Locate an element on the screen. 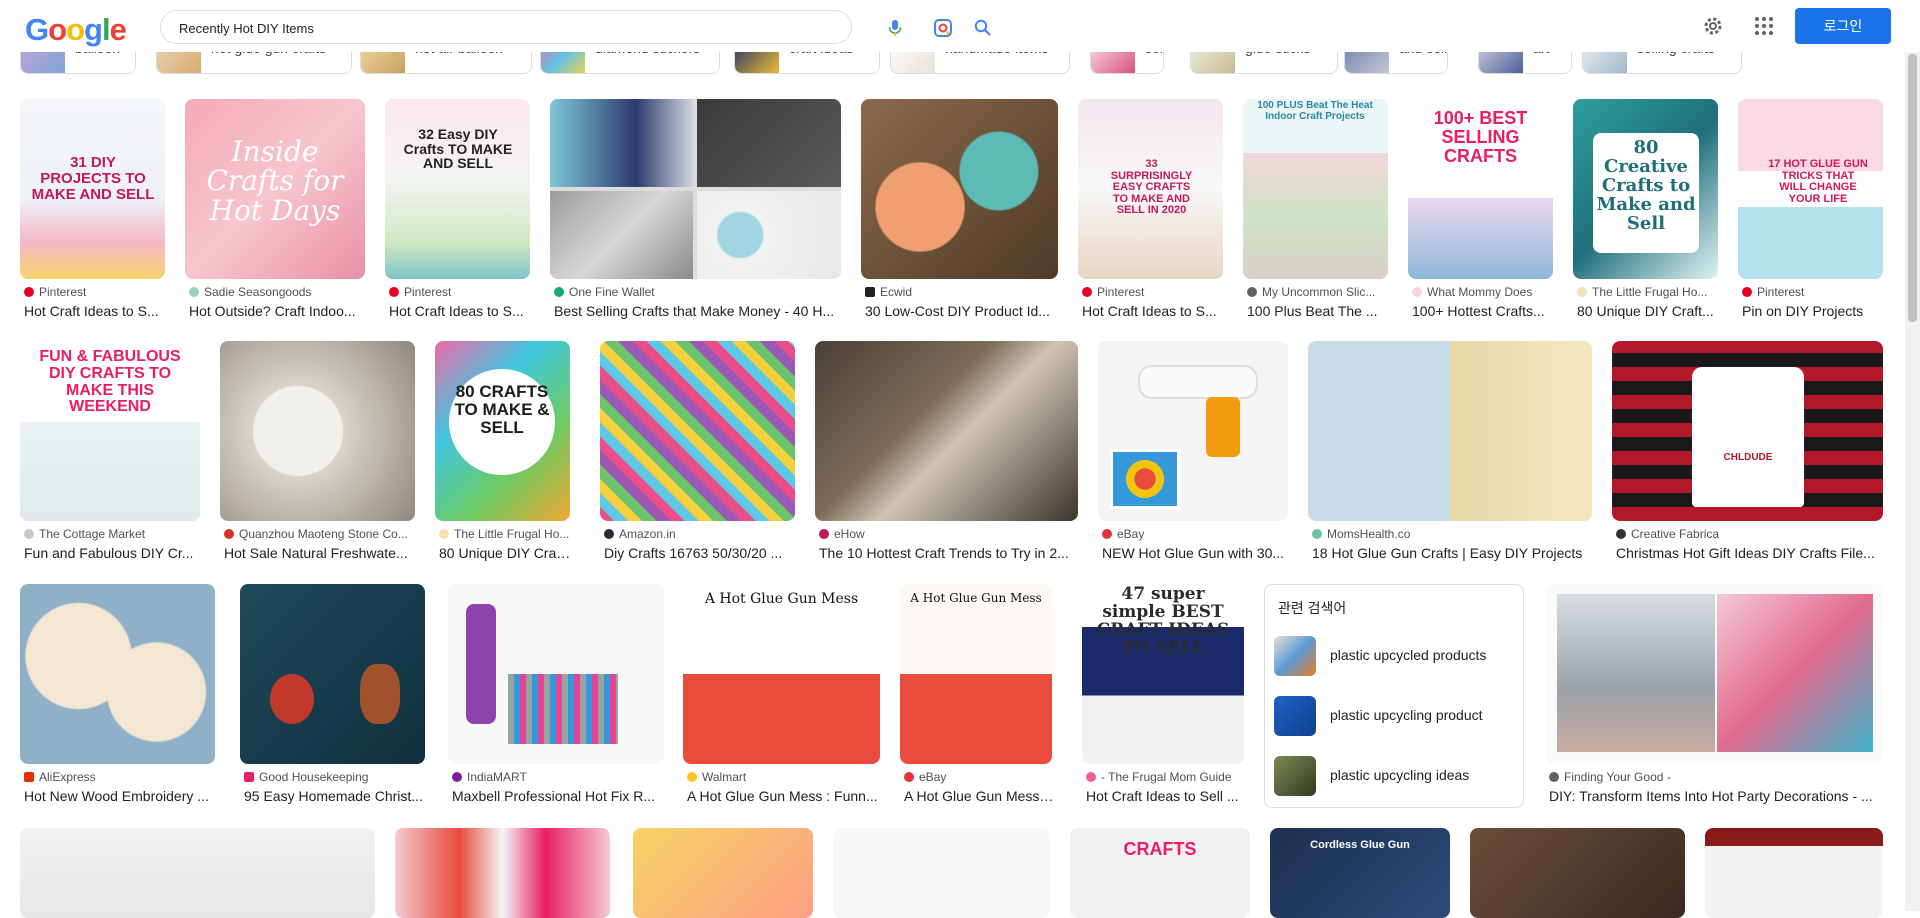 The image size is (1920, 918). result-image: Inside Crafts for Hot Days is located at coordinates (275, 189).